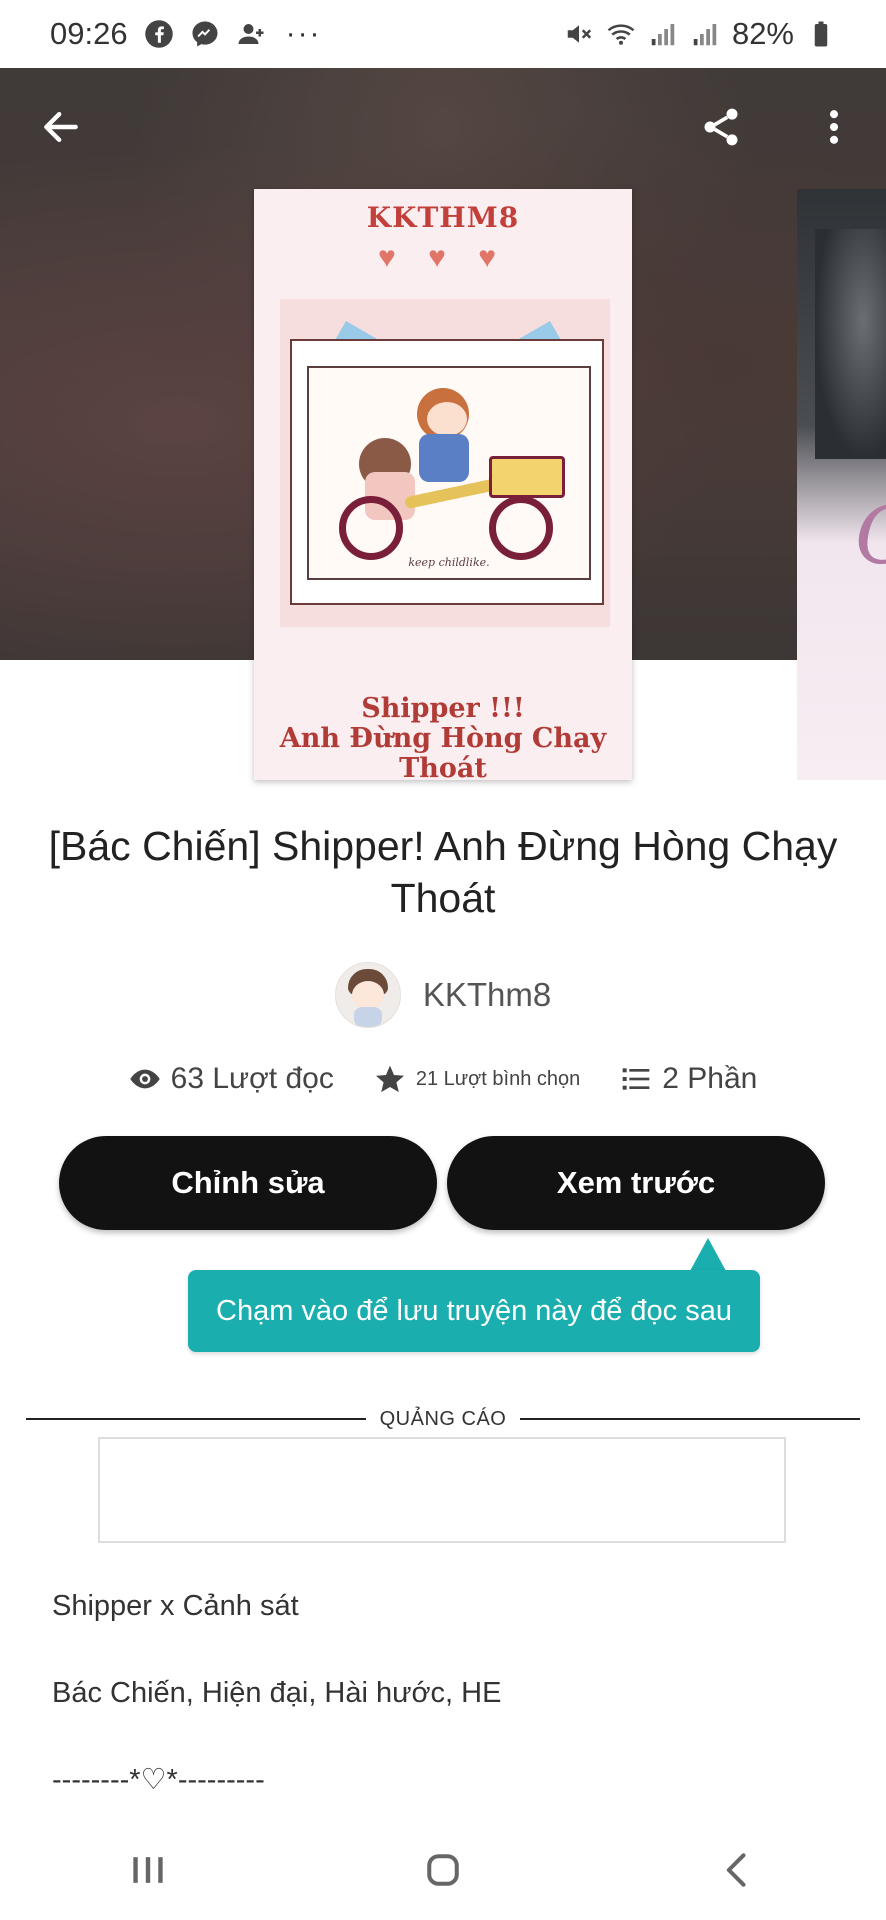 The width and height of the screenshot is (886, 1920). I want to click on votes-stat: 21 Lượt bình chọn, so click(477, 1079).